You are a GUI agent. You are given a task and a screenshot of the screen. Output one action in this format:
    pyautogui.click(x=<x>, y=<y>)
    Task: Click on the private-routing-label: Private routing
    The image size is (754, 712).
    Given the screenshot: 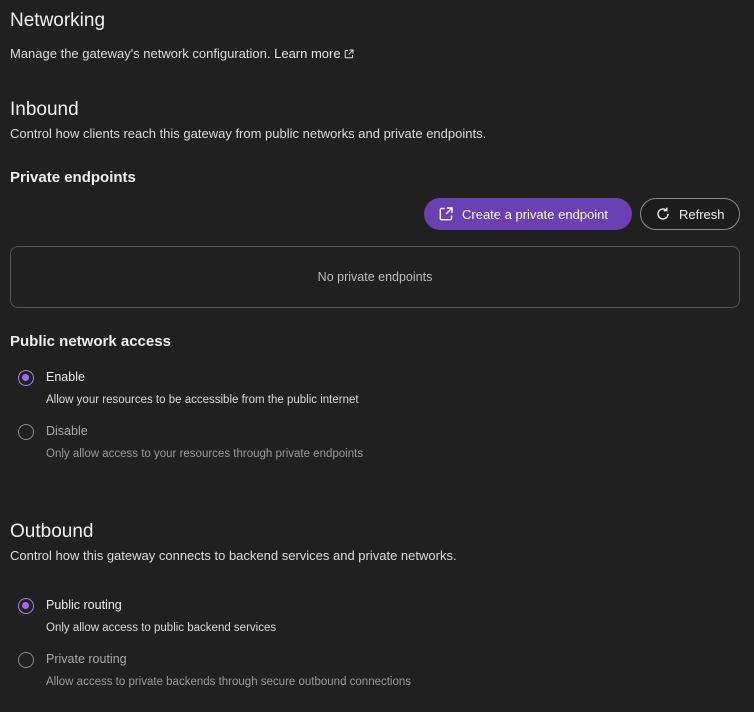 What is the action you would take?
    pyautogui.click(x=86, y=659)
    